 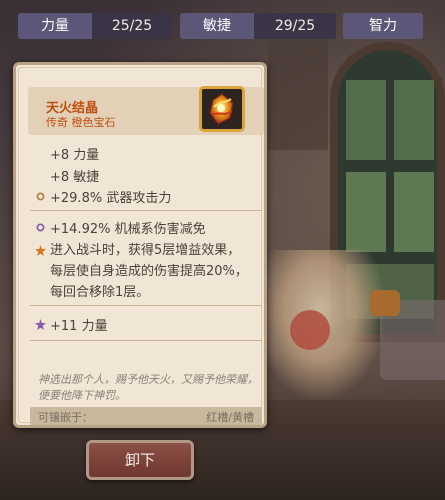 What do you see at coordinates (295, 26) in the screenshot?
I see `stat-value: 29/25` at bounding box center [295, 26].